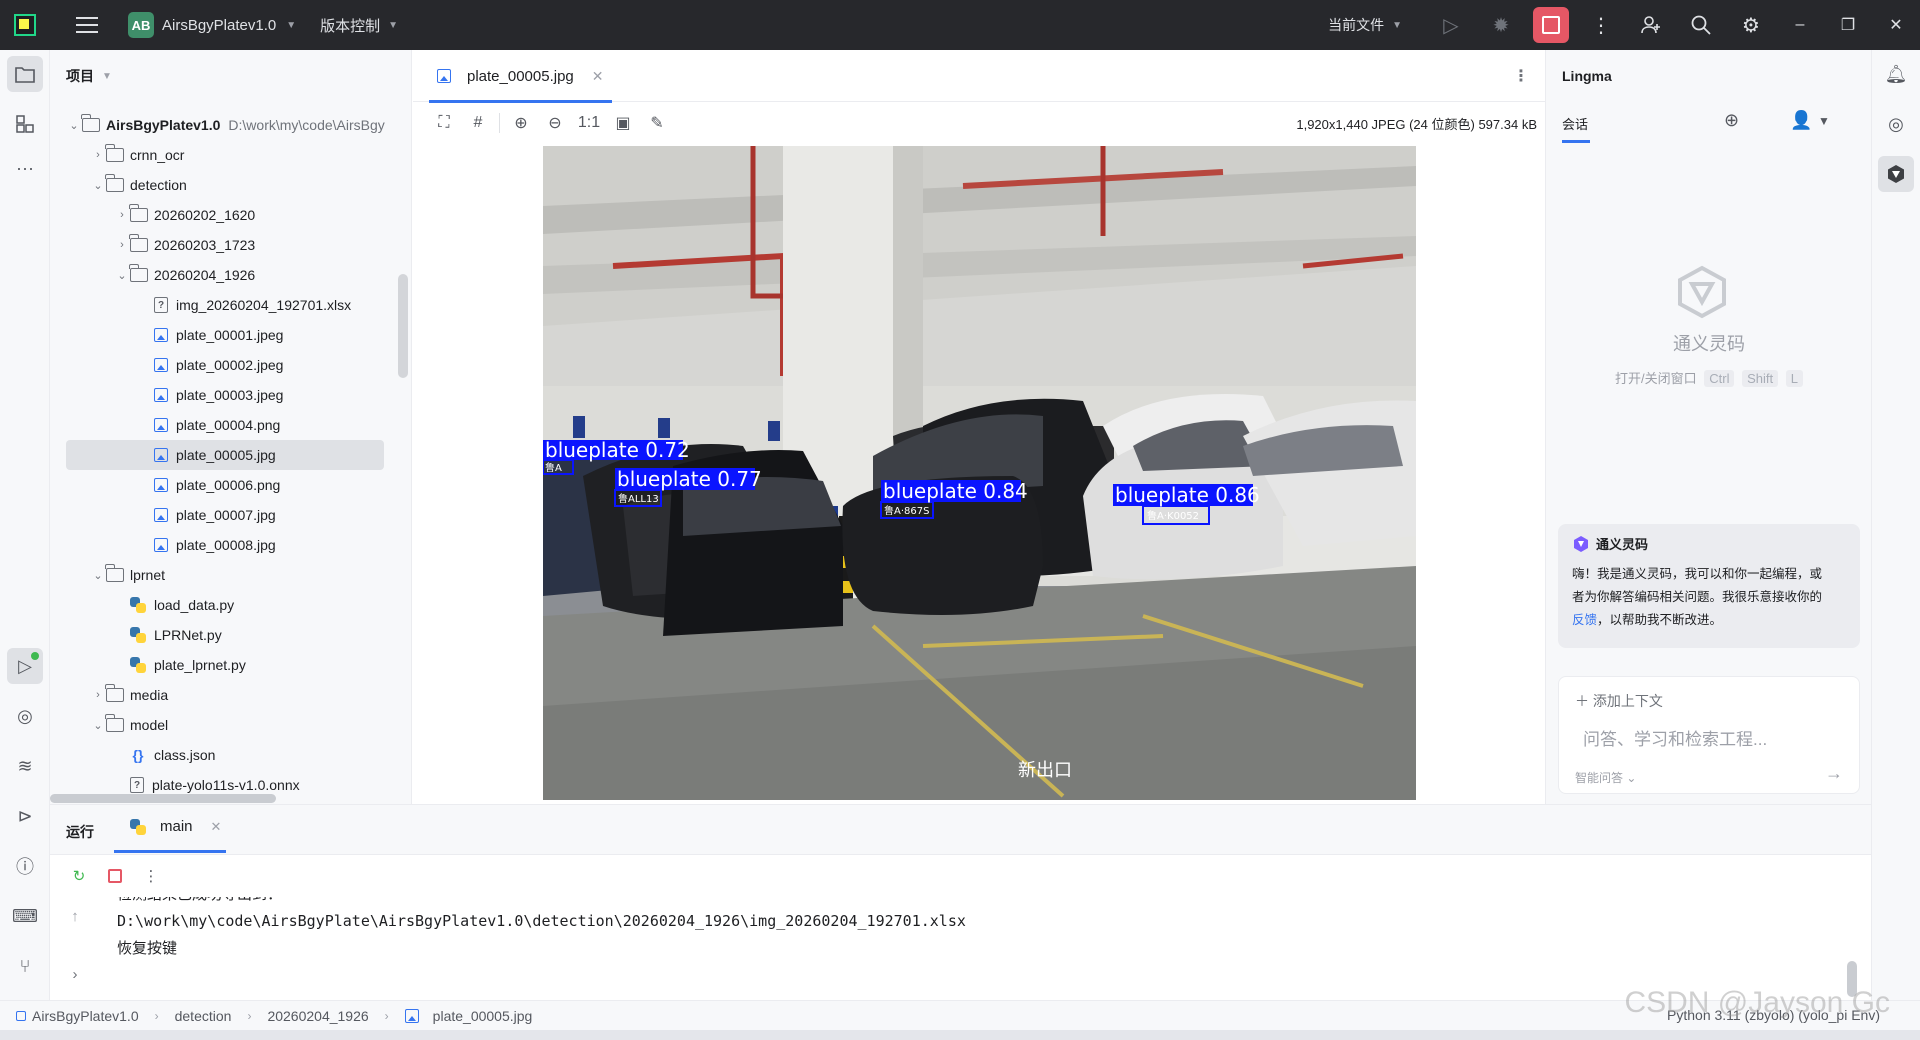 This screenshot has width=1920, height=1040. Describe the element at coordinates (264, 305) in the screenshot. I see `tree-item-label: img_20260204_192701.xlsx` at that location.